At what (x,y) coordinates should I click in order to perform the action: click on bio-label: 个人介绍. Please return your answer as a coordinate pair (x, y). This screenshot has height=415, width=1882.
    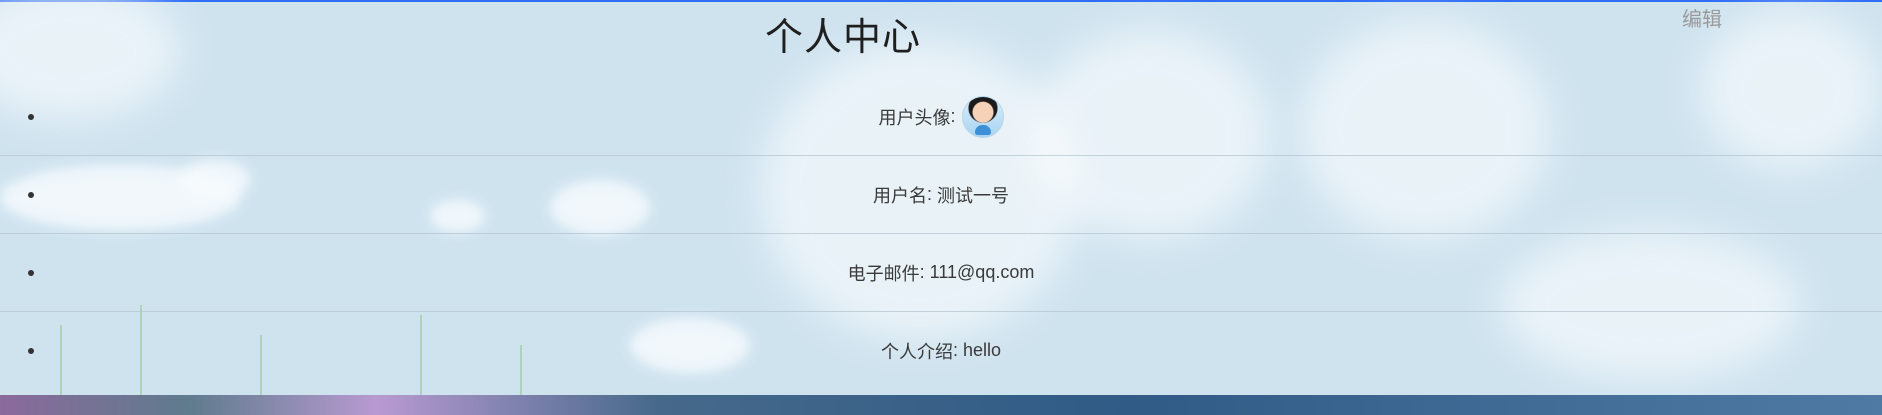
    Looking at the image, I should click on (916, 351).